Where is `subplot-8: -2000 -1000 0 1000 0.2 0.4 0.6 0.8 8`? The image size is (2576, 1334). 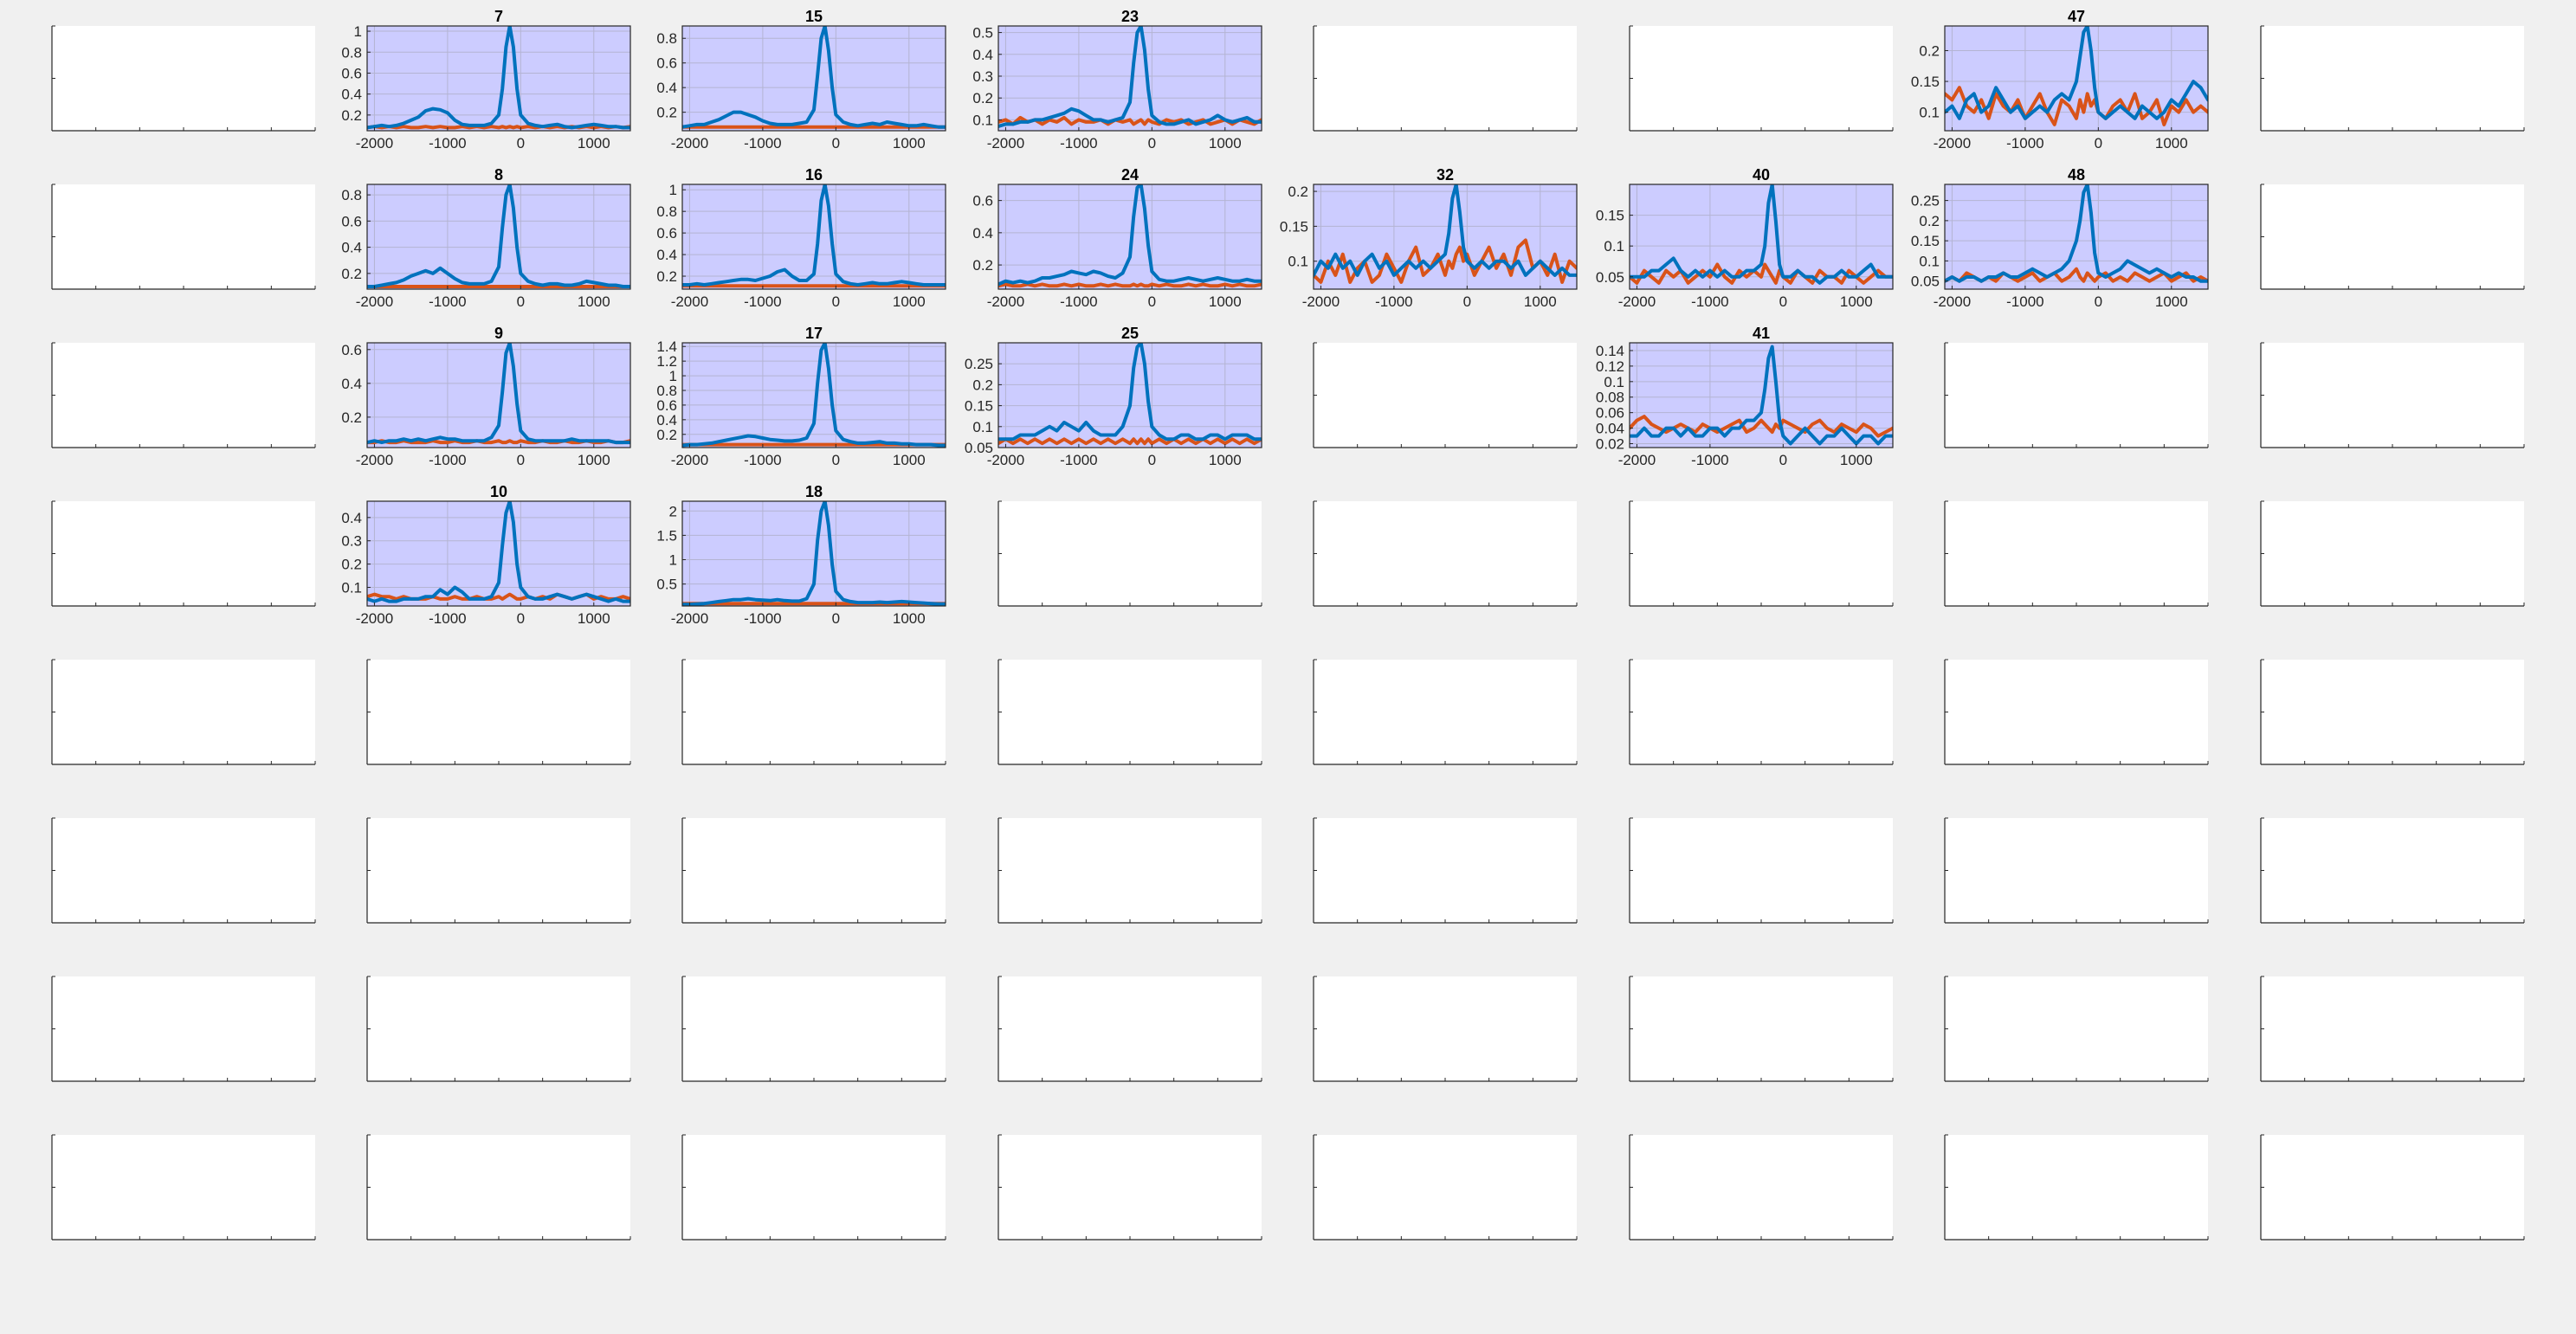
subplot-8: -2000 -1000 0 1000 0.2 0.4 0.6 0.8 8 is located at coordinates (486, 238).